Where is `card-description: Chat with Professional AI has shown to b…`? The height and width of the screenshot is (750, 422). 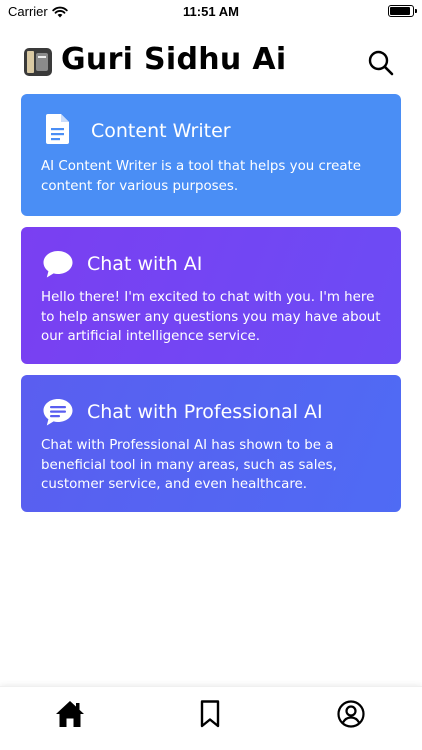
card-description: Chat with Professional AI has shown to b… is located at coordinates (189, 465).